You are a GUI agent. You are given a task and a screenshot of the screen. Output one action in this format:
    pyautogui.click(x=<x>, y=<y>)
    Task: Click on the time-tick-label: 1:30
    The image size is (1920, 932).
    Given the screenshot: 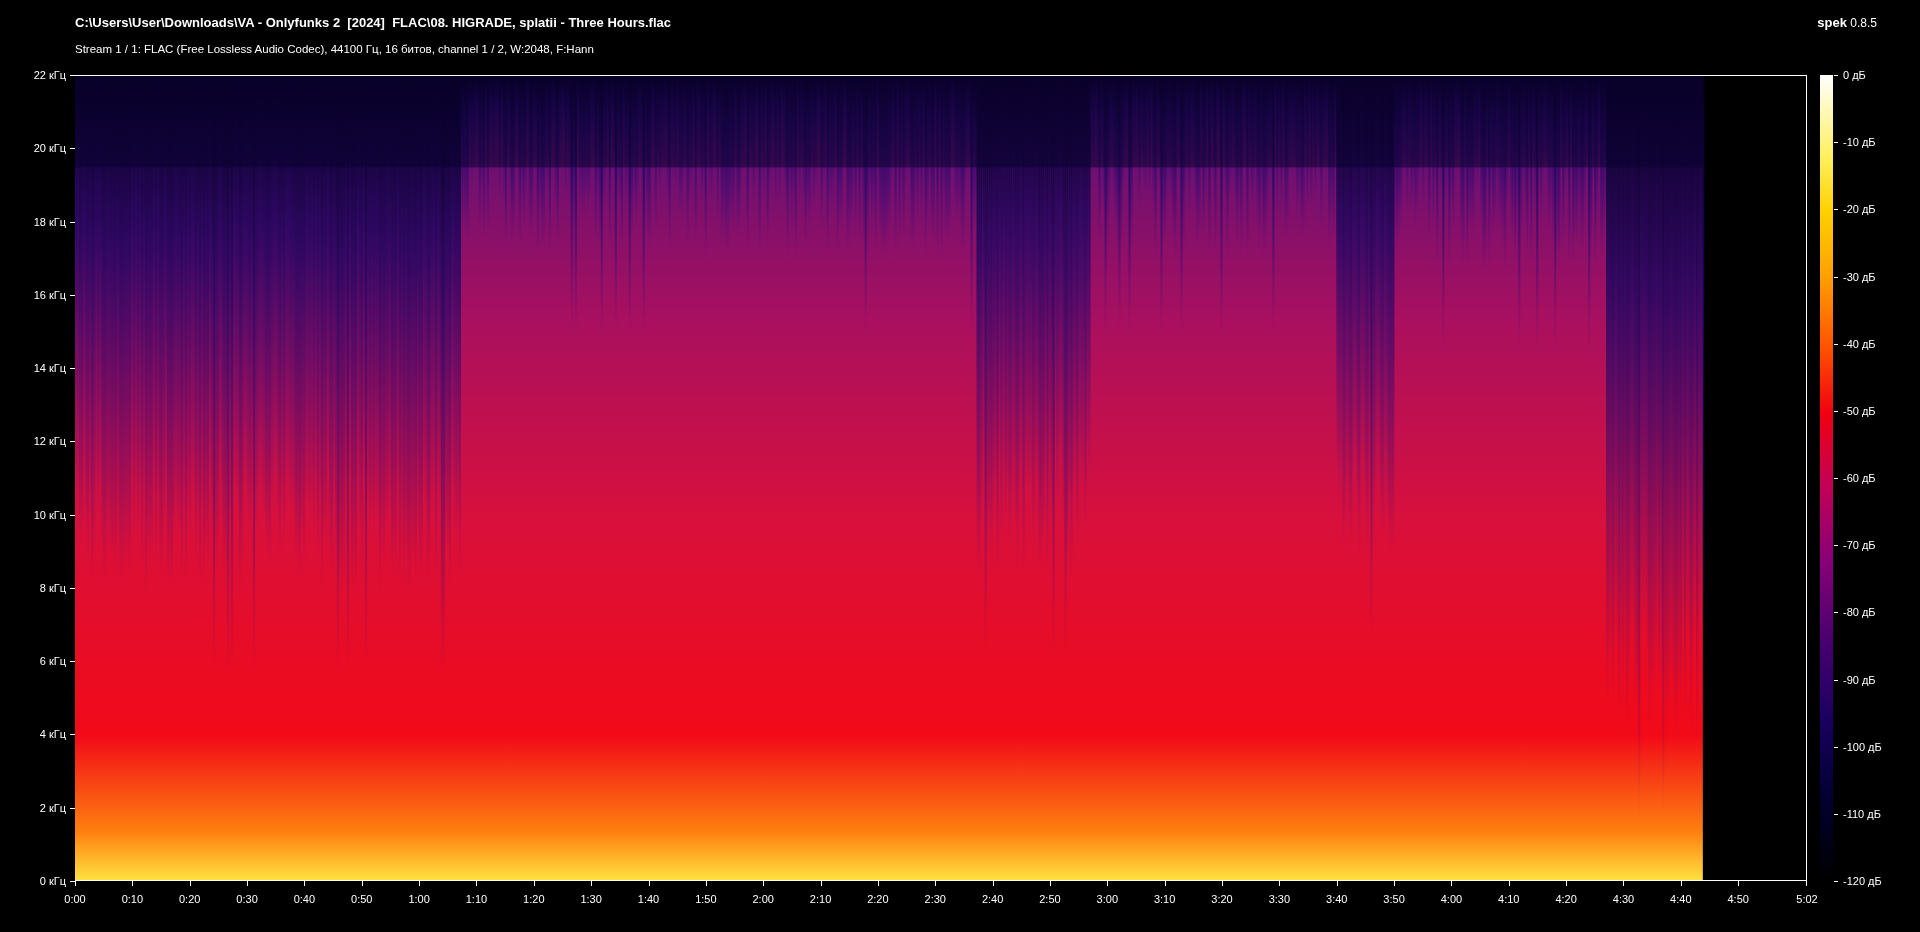 What is the action you would take?
    pyautogui.click(x=591, y=899)
    